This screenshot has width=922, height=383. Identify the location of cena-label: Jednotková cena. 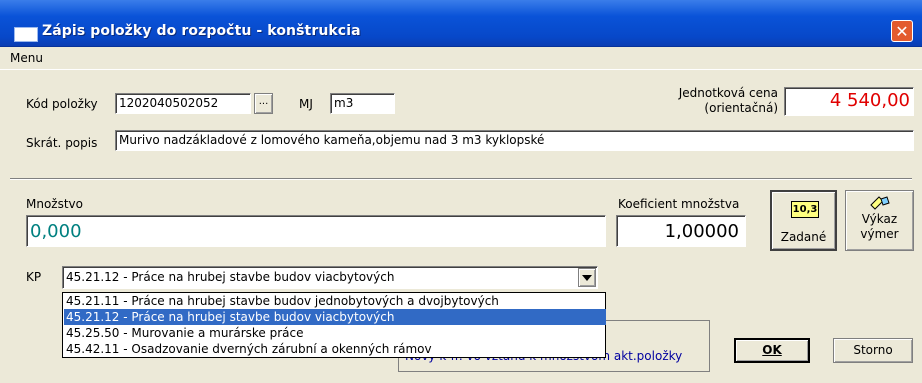
(728, 93).